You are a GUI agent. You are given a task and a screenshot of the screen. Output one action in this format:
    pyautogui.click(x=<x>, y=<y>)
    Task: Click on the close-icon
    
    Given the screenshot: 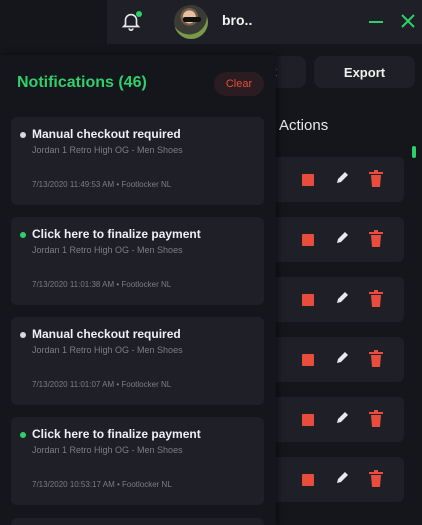 What is the action you would take?
    pyautogui.click(x=408, y=21)
    